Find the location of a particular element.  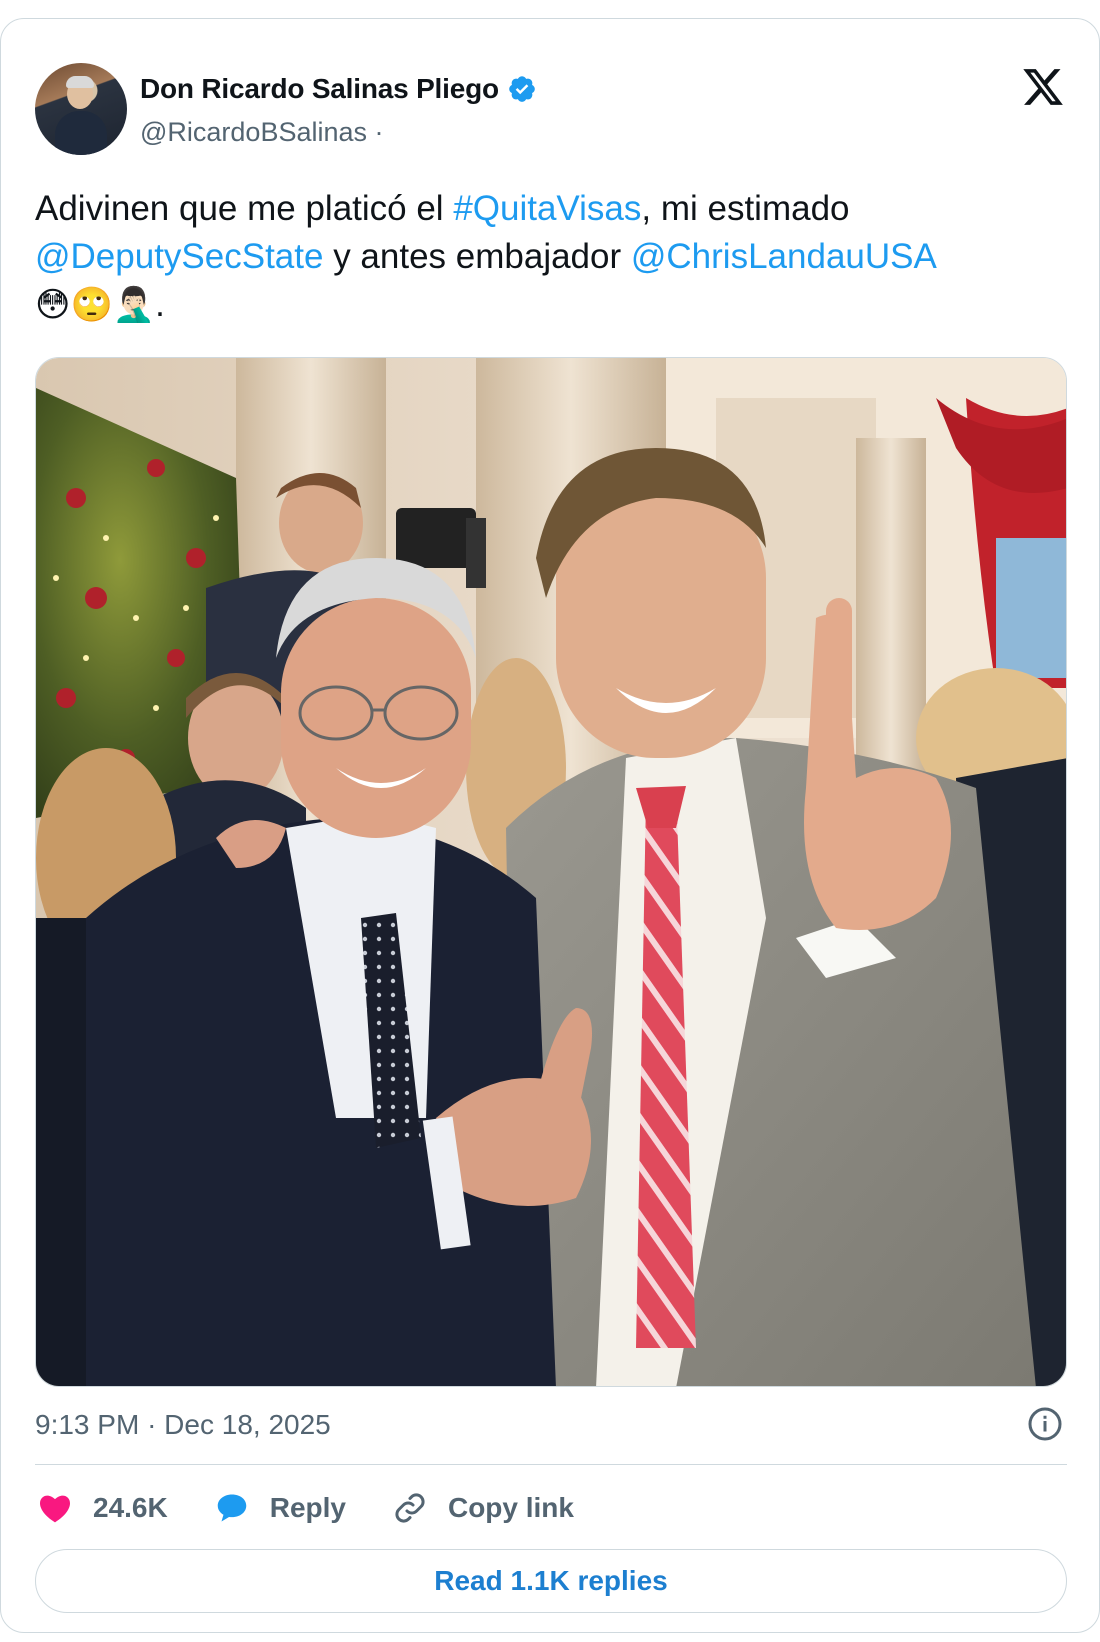

tweet-text-part: , mi estimado is located at coordinates (745, 208).